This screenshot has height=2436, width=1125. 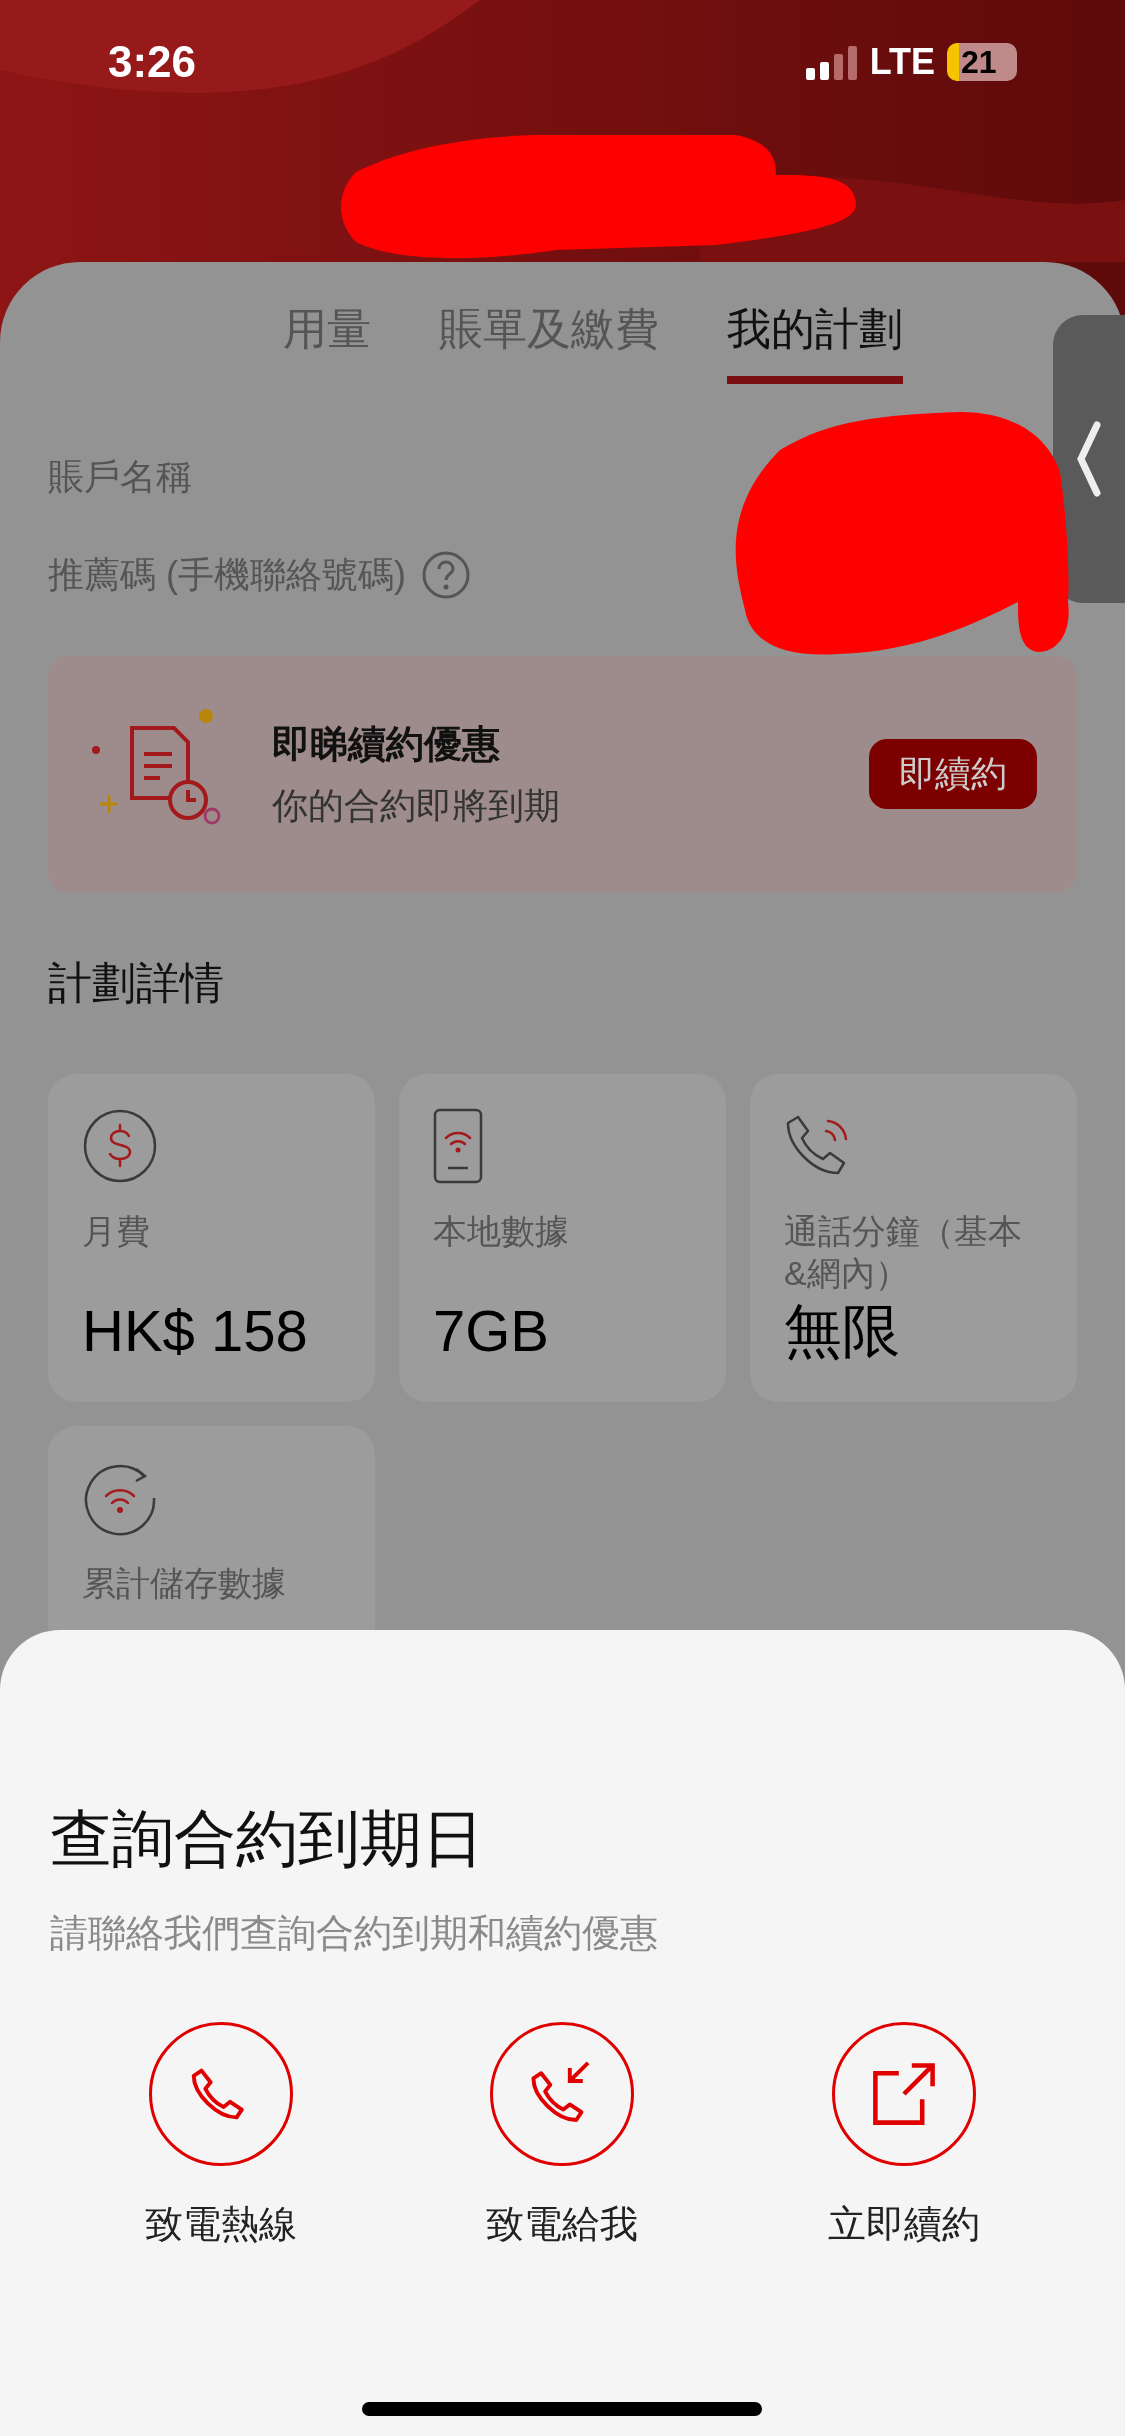 I want to click on promo-subtitle: 你的合約即將到期, so click(x=416, y=805).